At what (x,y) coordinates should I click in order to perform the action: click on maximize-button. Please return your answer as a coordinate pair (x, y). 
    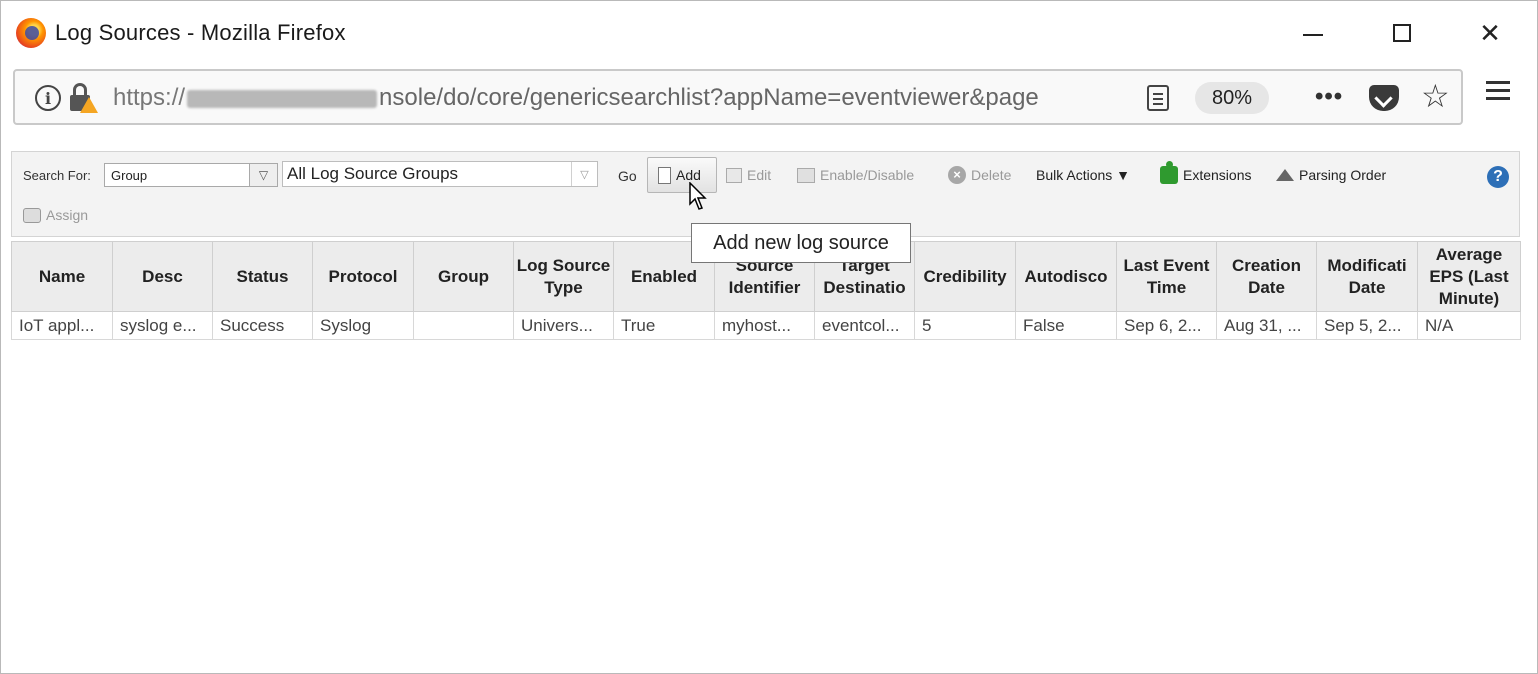
    Looking at the image, I should click on (1402, 33).